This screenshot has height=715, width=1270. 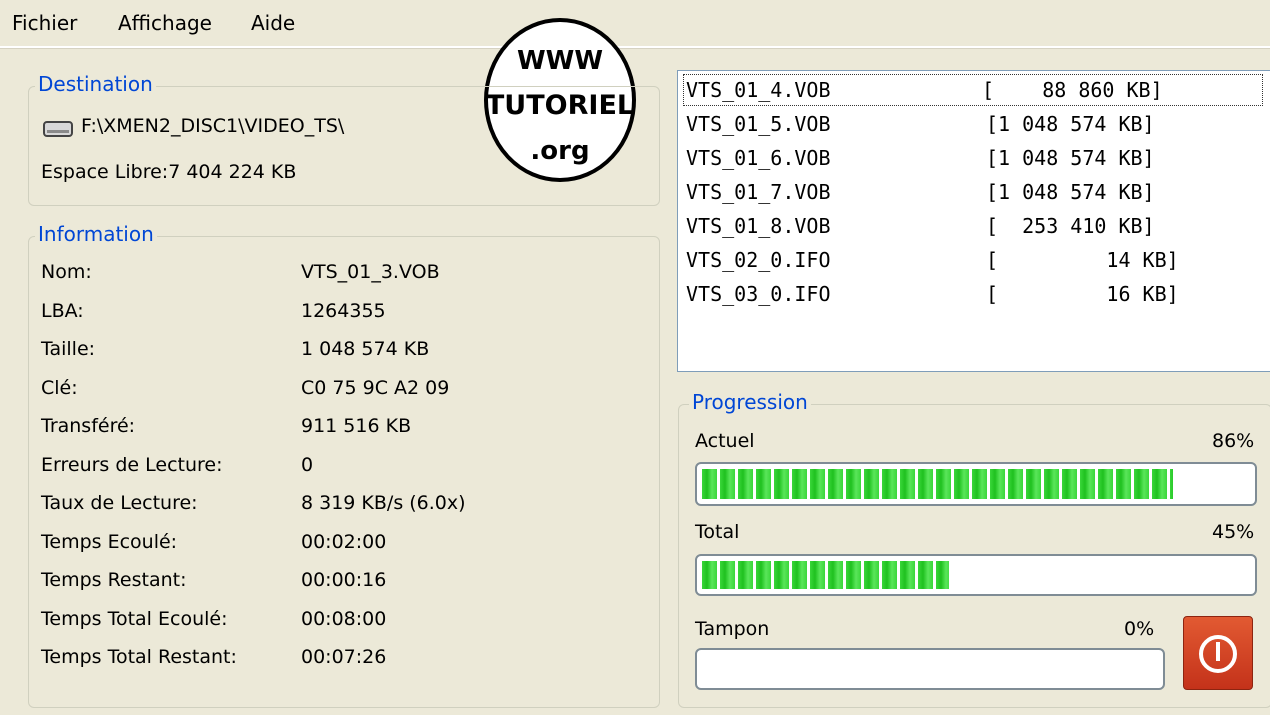 I want to click on menu-affichage: Affichage, so click(x=165, y=23).